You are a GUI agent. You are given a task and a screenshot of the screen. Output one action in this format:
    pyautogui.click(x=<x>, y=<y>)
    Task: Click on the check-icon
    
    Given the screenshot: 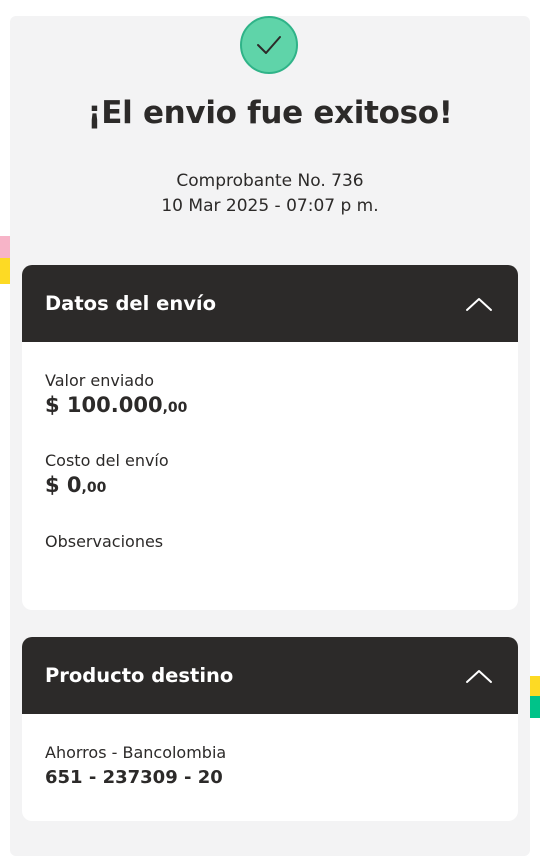 What is the action you would take?
    pyautogui.click(x=269, y=45)
    